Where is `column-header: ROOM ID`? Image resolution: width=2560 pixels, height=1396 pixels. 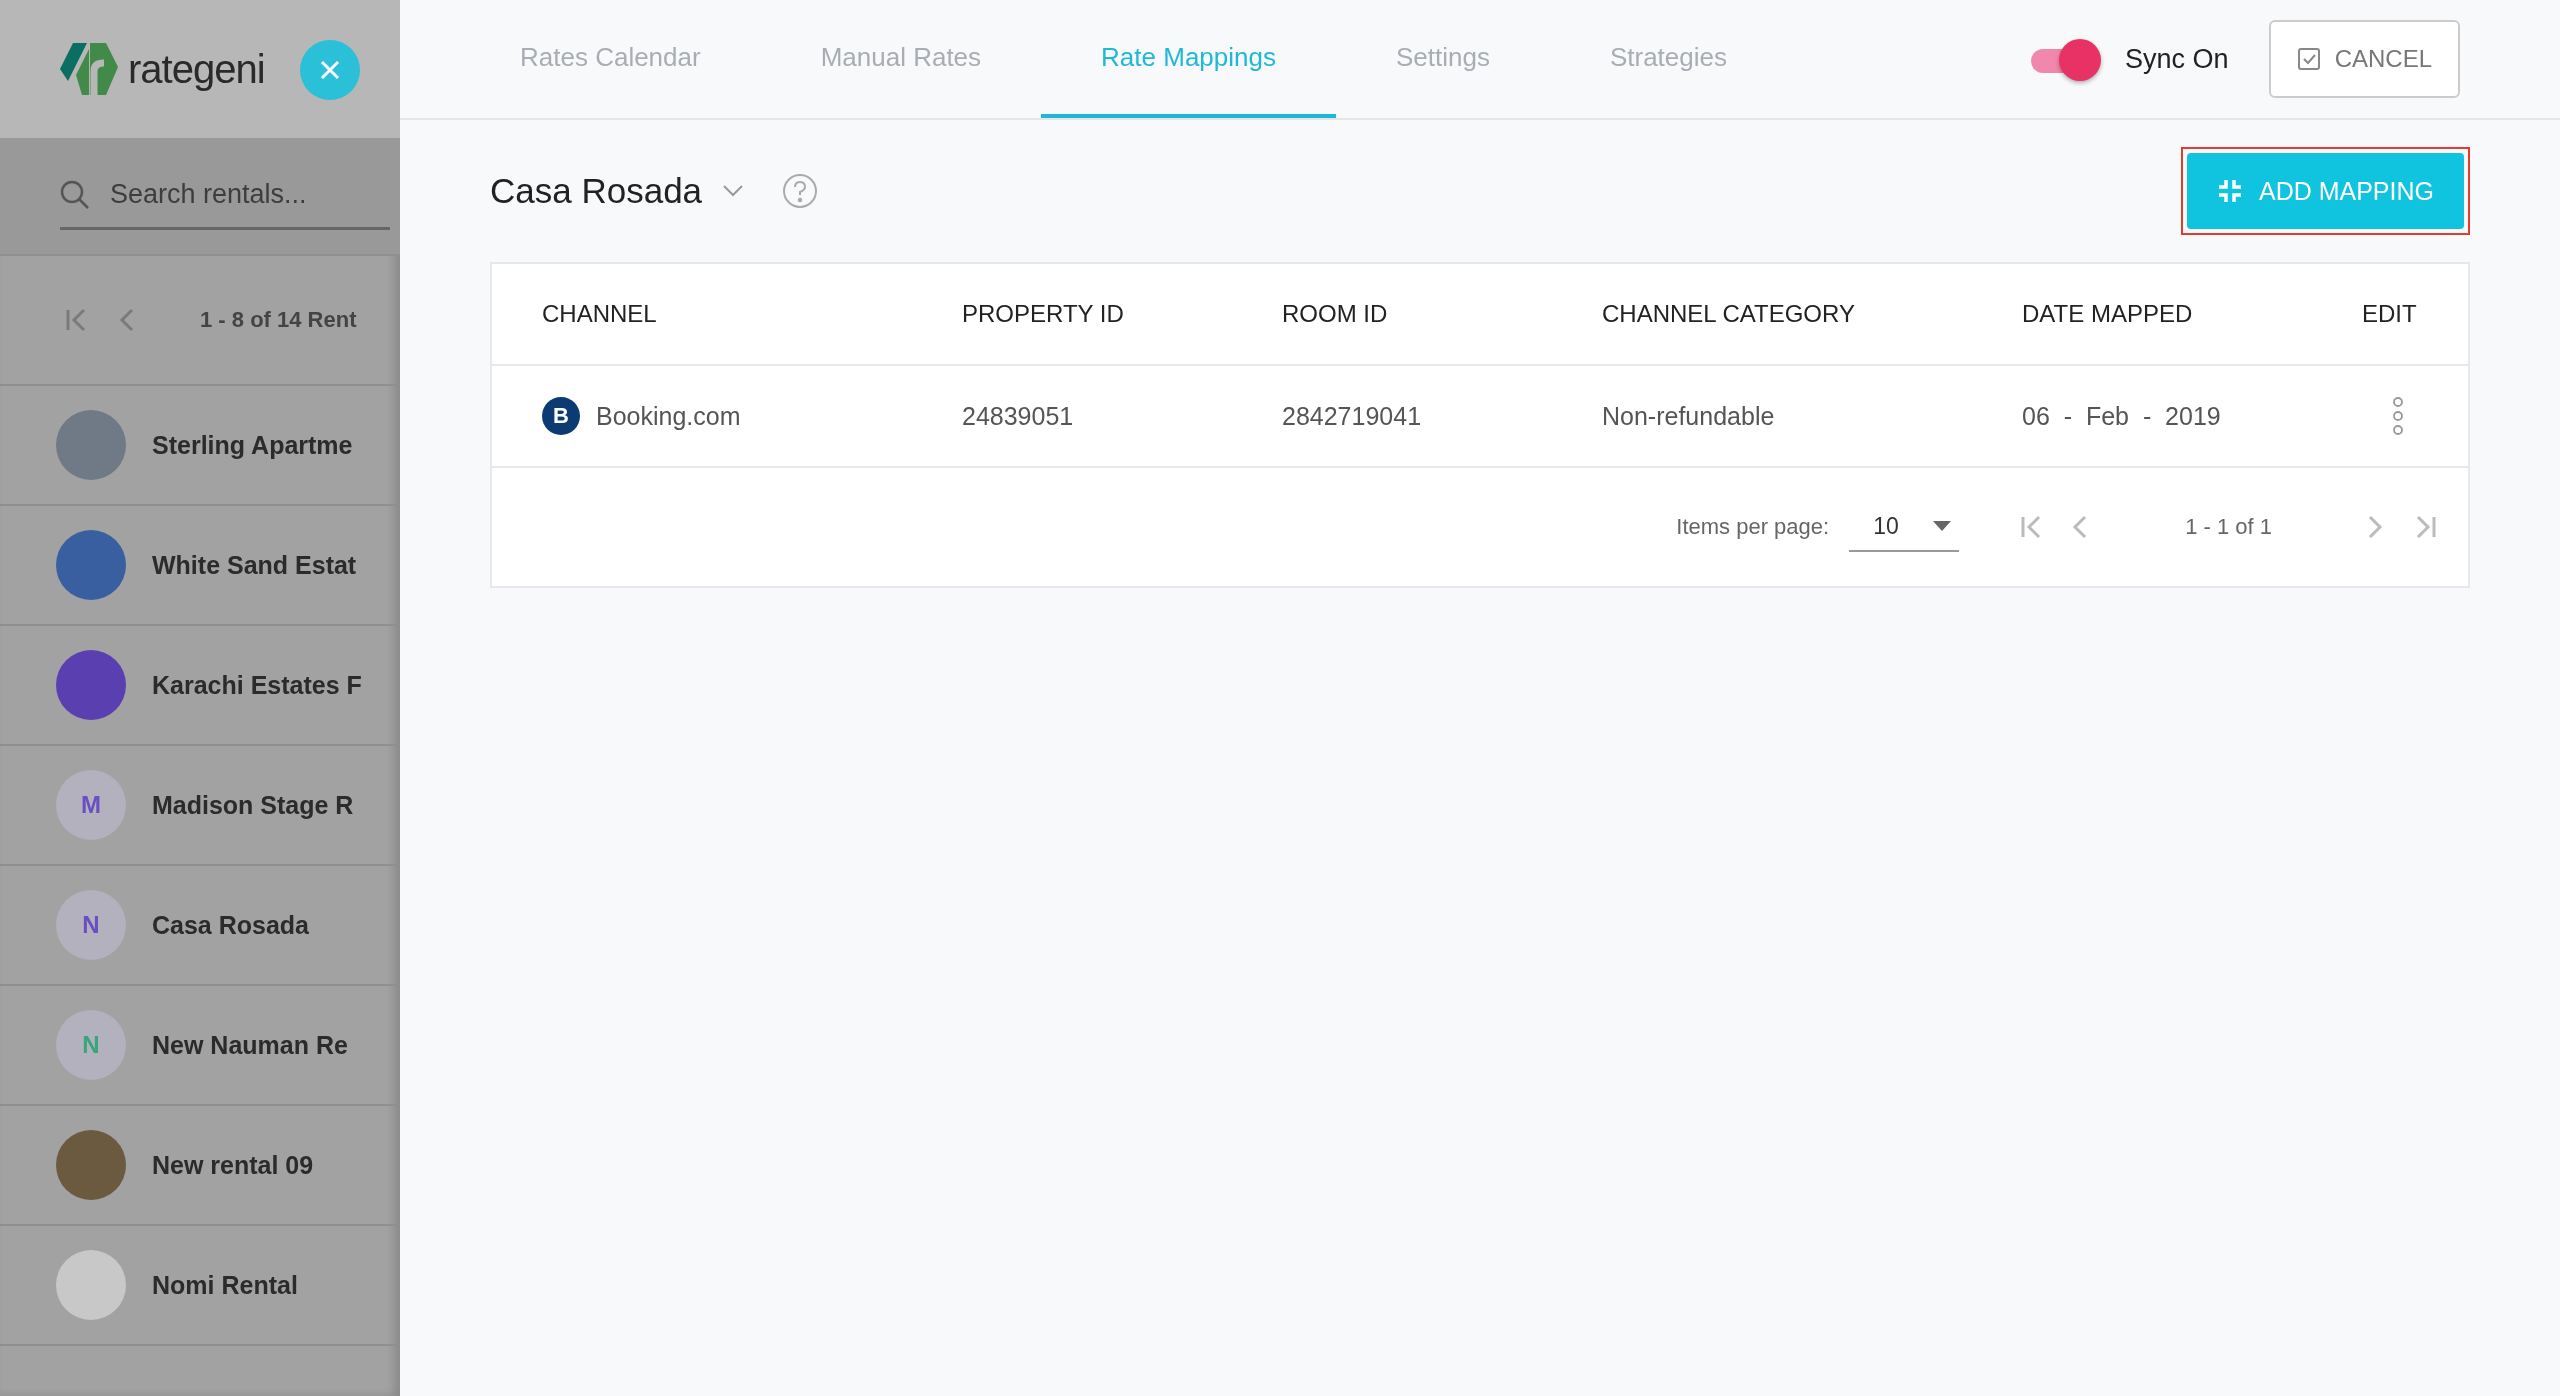
column-header: ROOM ID is located at coordinates (1335, 314).